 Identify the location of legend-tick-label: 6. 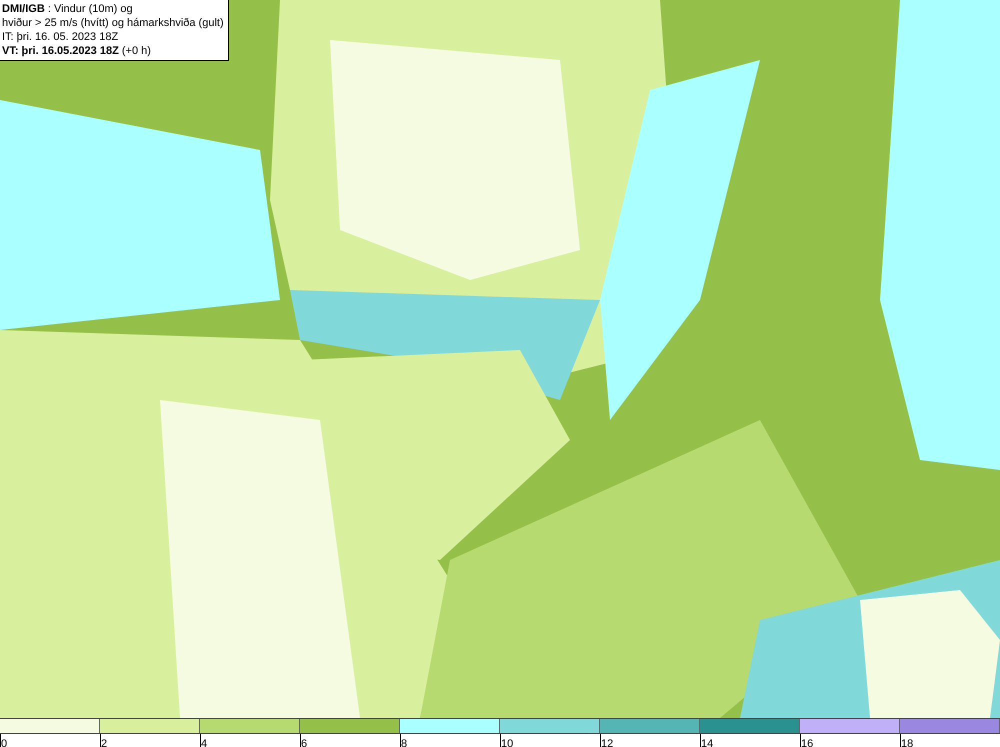
(304, 742).